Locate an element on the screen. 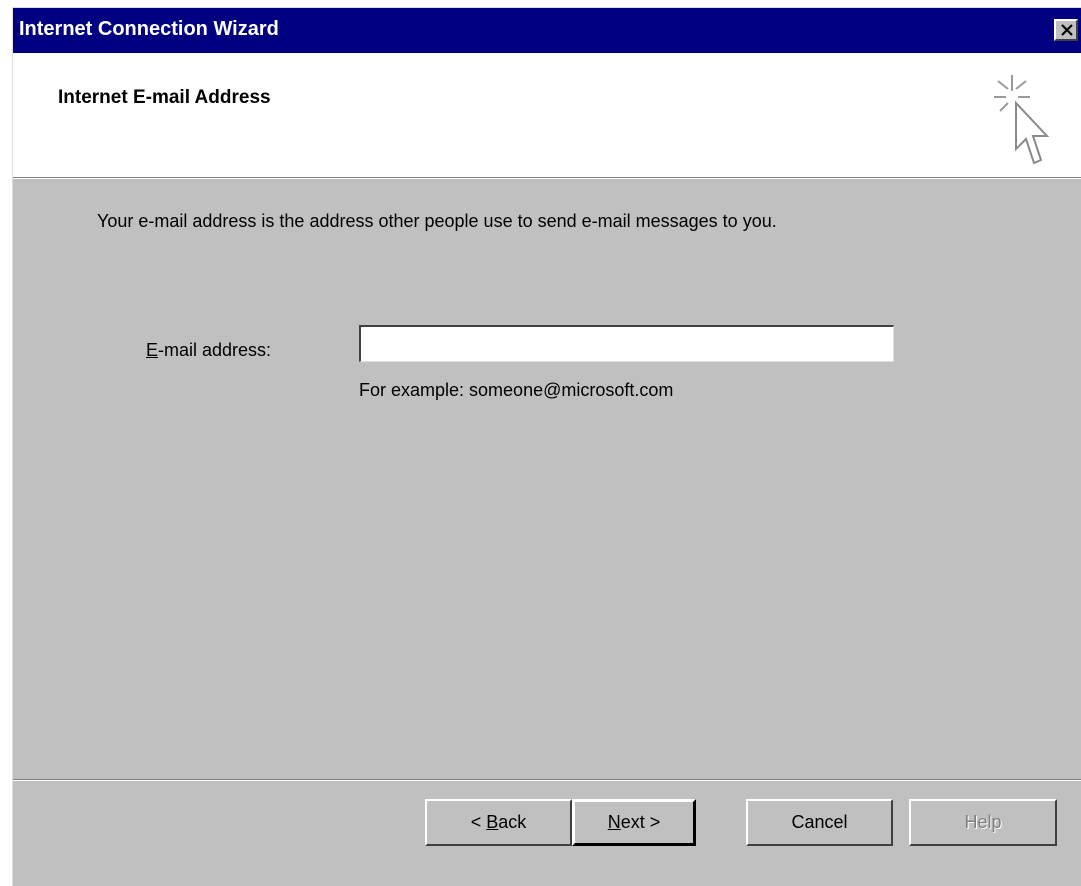  email-label-mnemonic: E is located at coordinates (152, 350).